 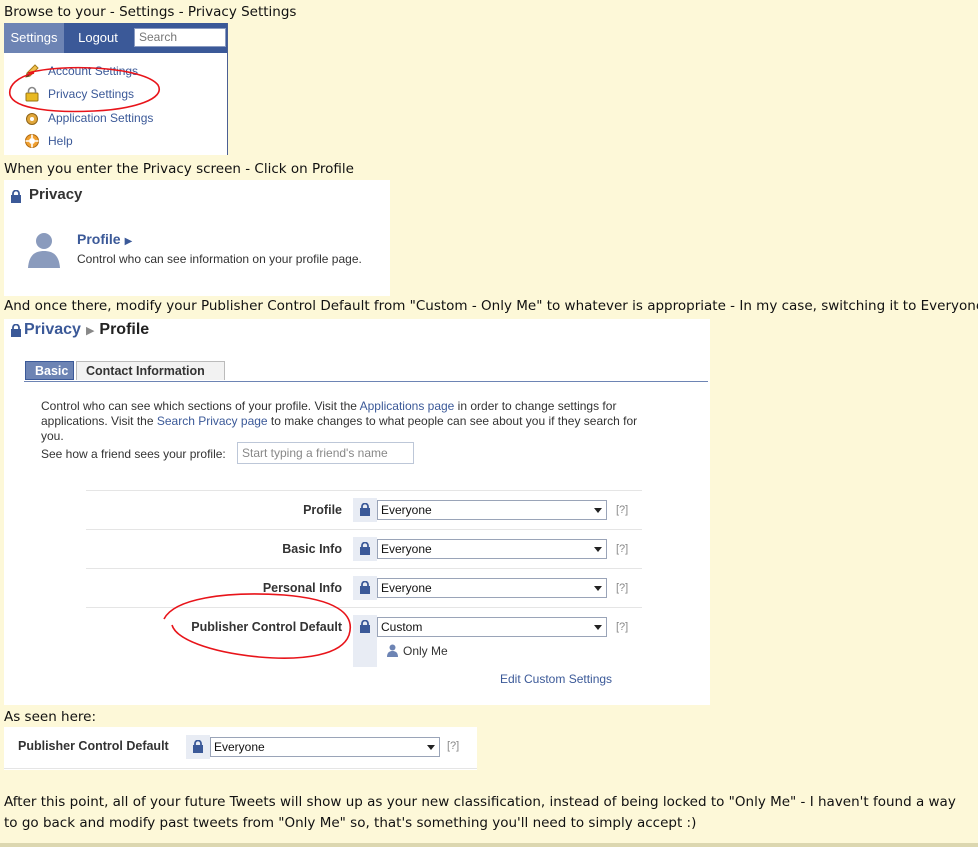 I want to click on row-label-basic-info: Basic Info, so click(x=312, y=549).